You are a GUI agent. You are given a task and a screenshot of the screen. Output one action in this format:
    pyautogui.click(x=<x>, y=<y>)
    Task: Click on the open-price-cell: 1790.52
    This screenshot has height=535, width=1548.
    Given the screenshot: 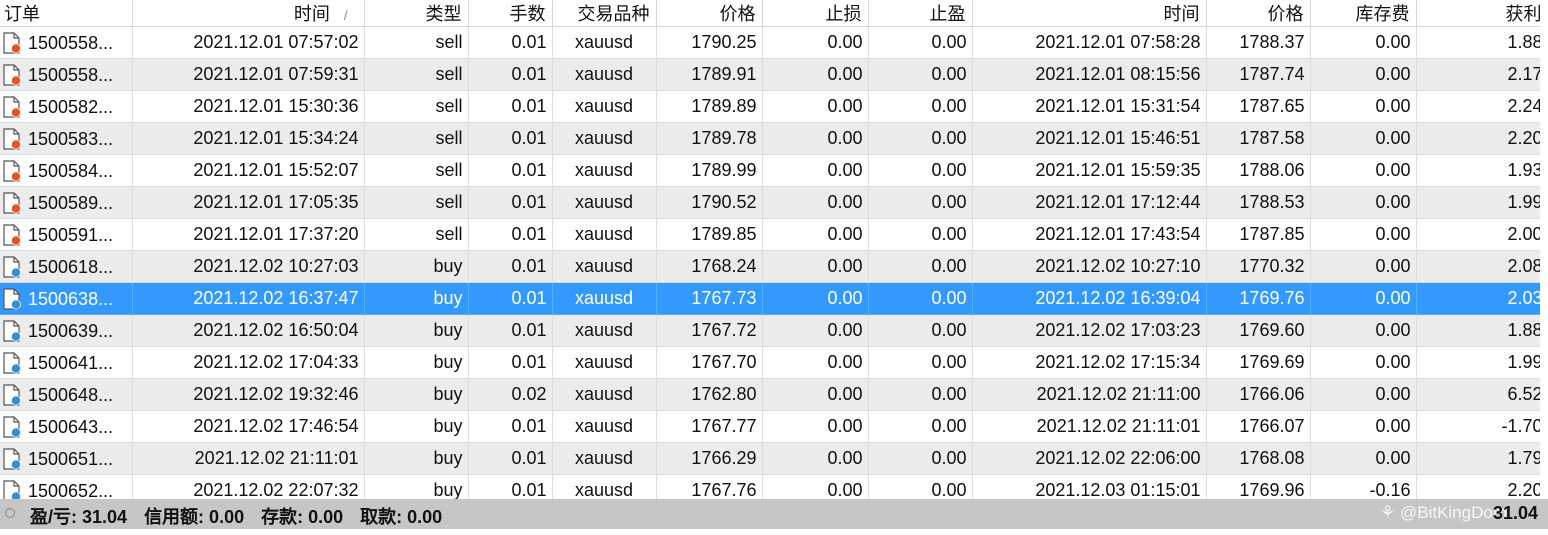 What is the action you would take?
    pyautogui.click(x=709, y=202)
    